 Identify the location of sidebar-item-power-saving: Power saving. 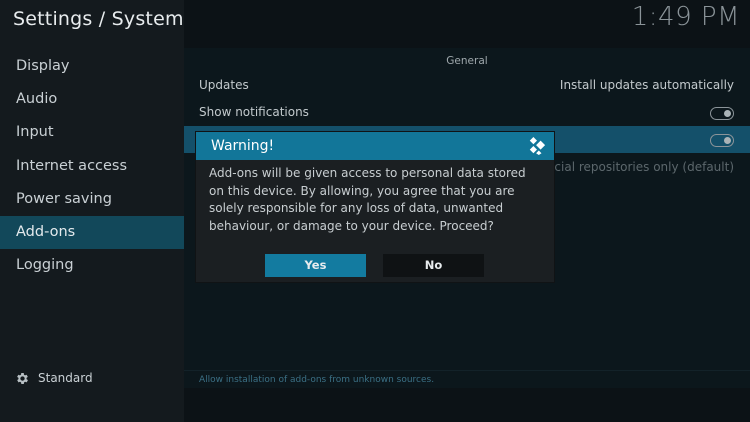
(92, 199).